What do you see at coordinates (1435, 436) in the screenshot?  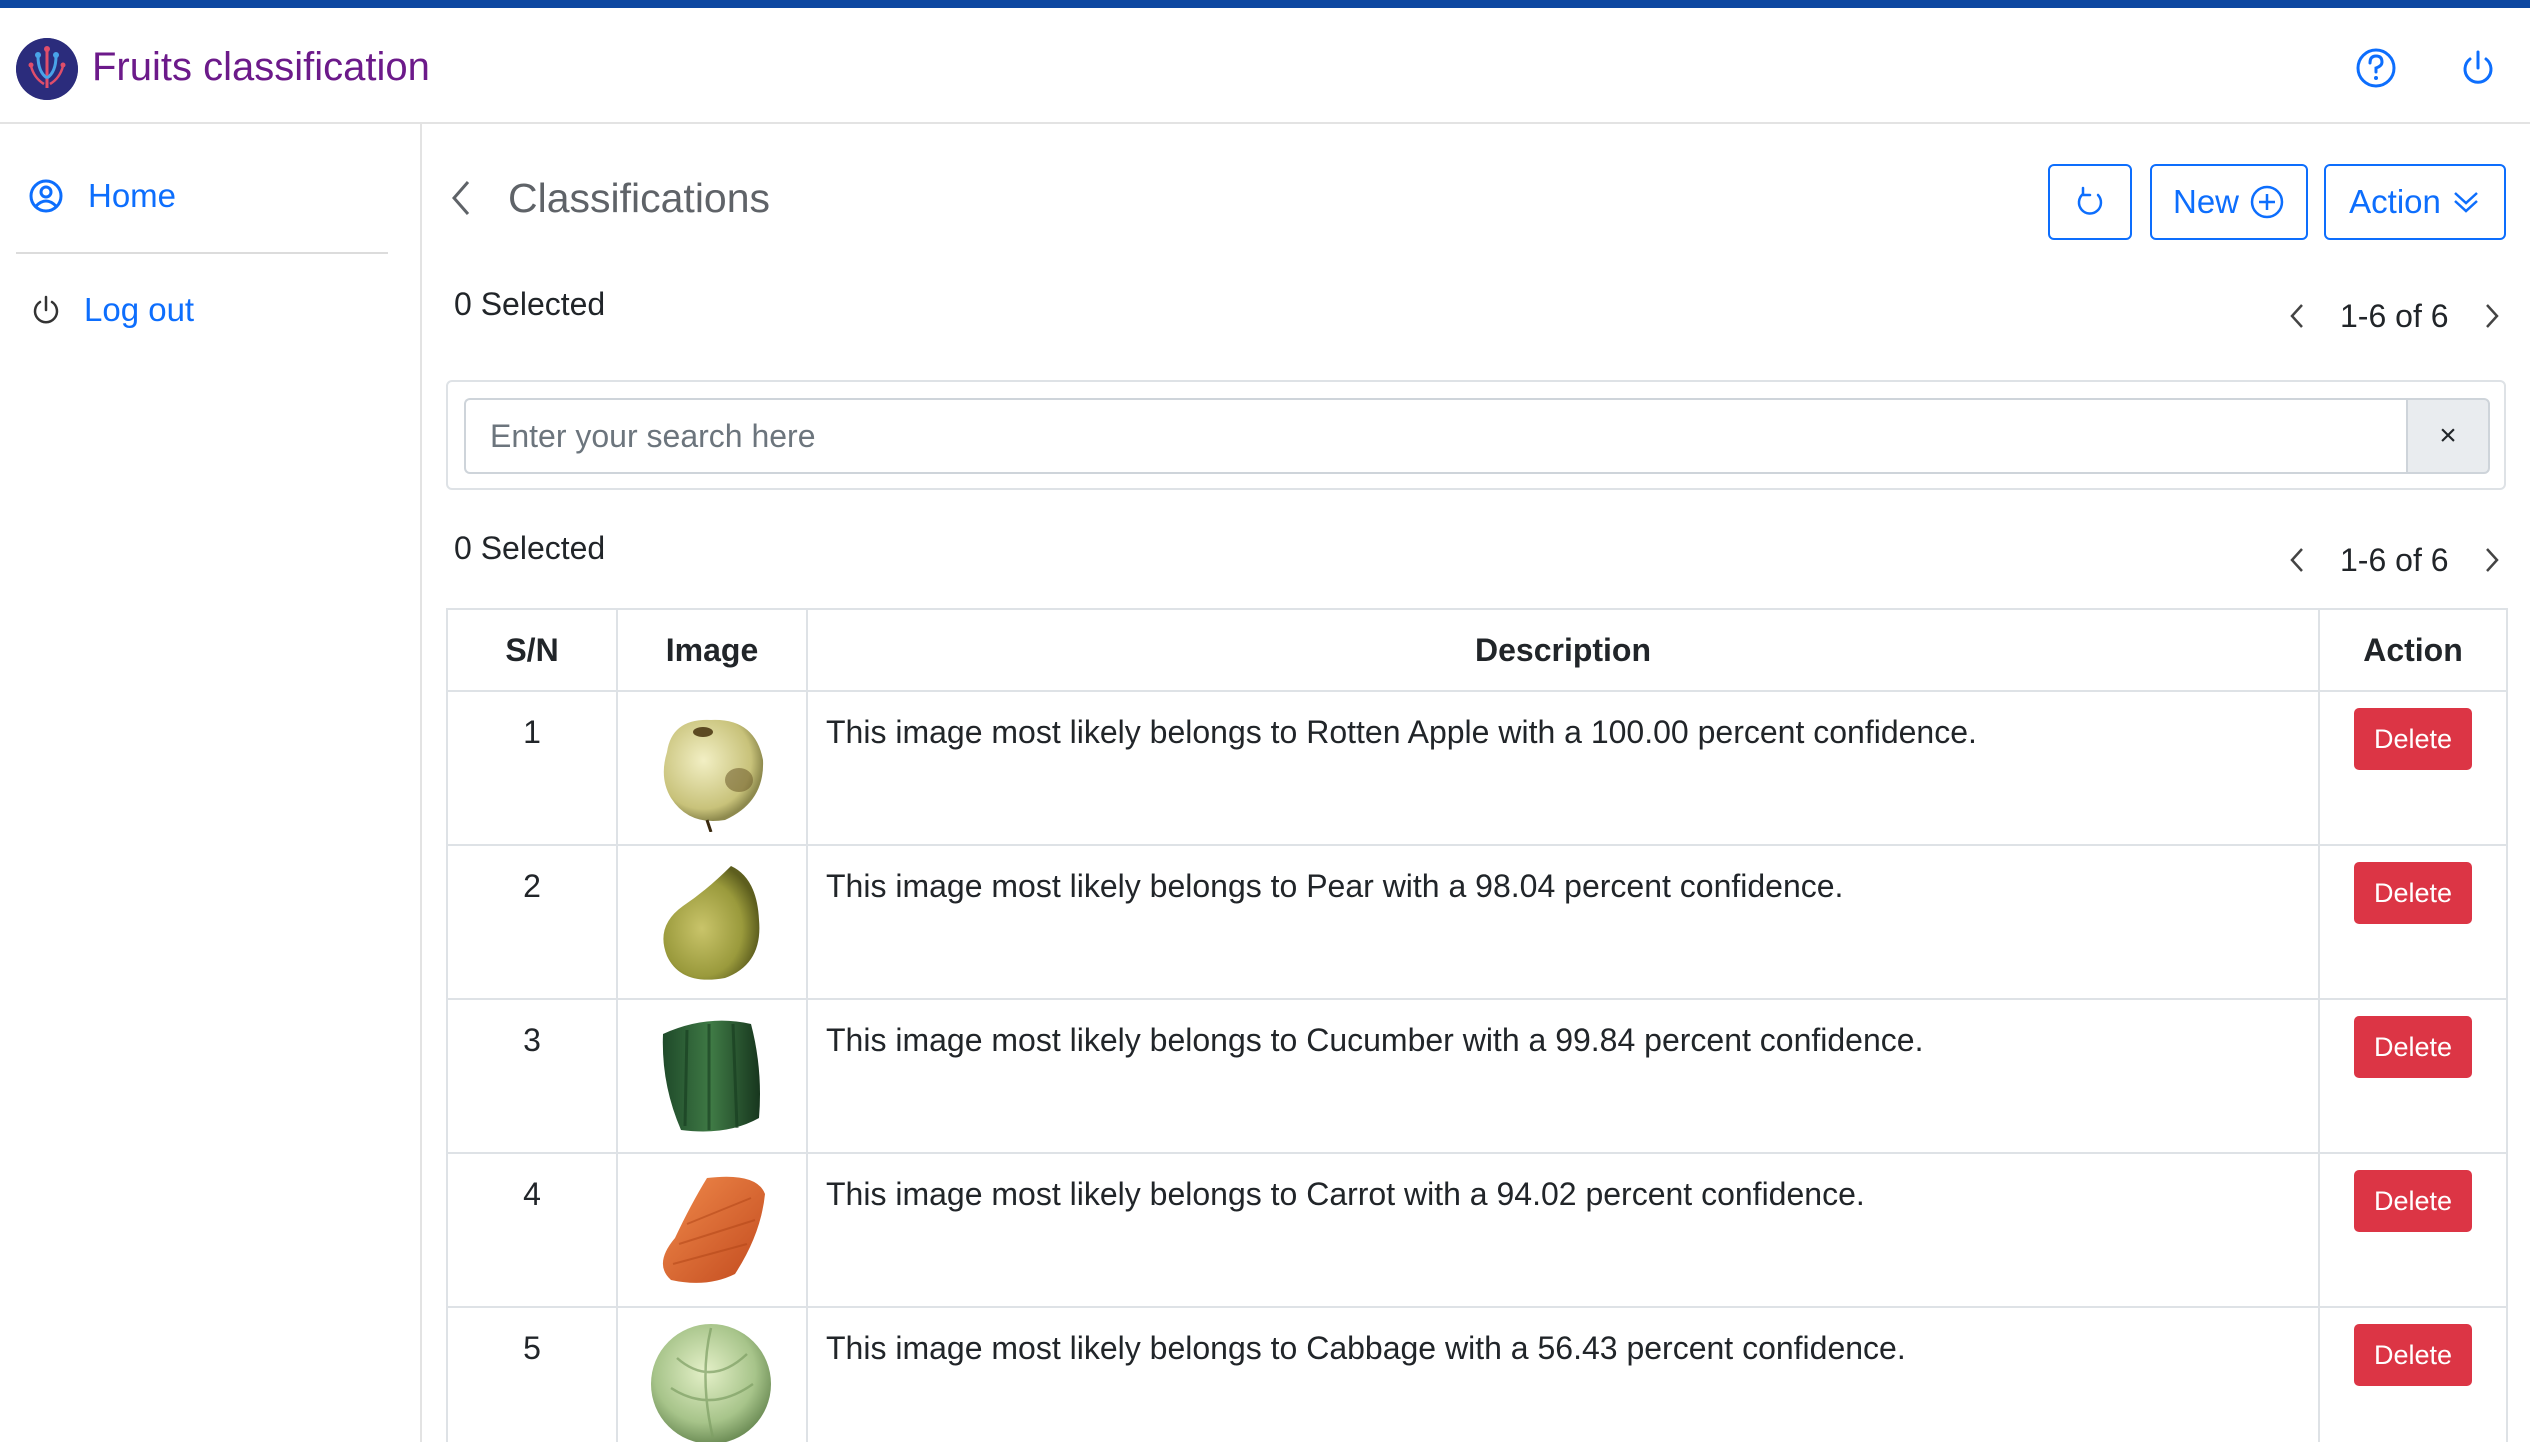 I see `search-input` at bounding box center [1435, 436].